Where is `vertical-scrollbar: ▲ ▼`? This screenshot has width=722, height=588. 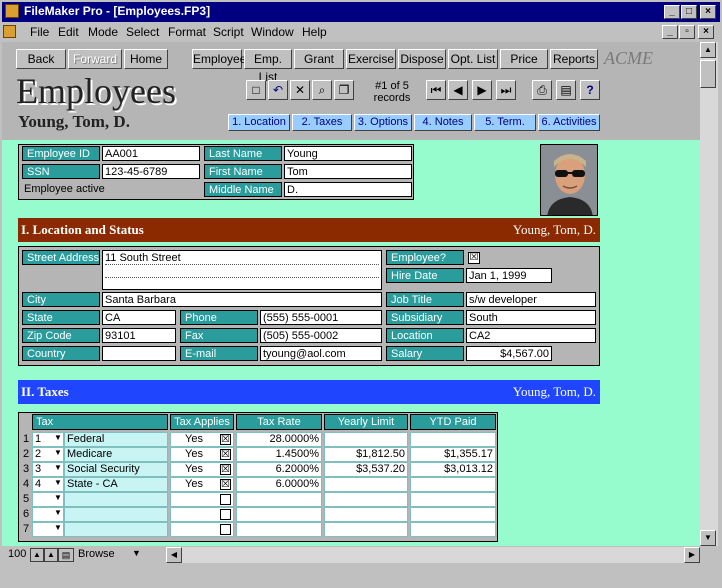
vertical-scrollbar: ▲ ▼ is located at coordinates (709, 294).